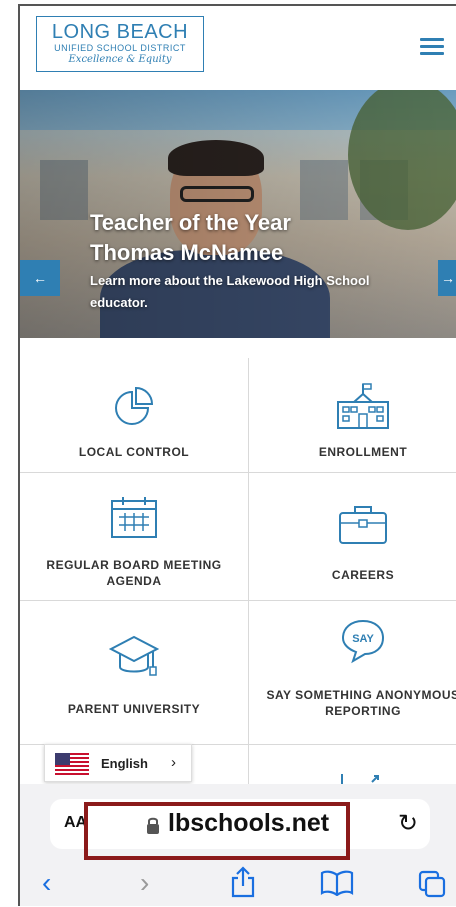 The image size is (456, 907). I want to click on school-building-icon, so click(363, 406).